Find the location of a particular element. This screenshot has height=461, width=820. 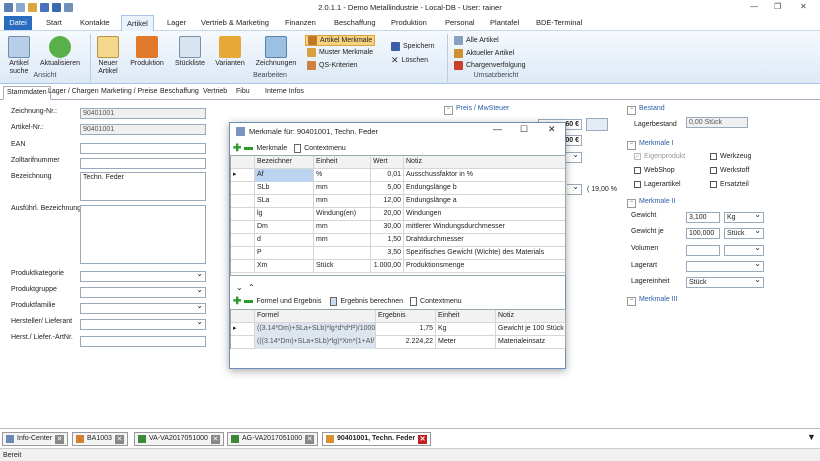

tab-stammdaten: Stammdaten is located at coordinates (27, 93).